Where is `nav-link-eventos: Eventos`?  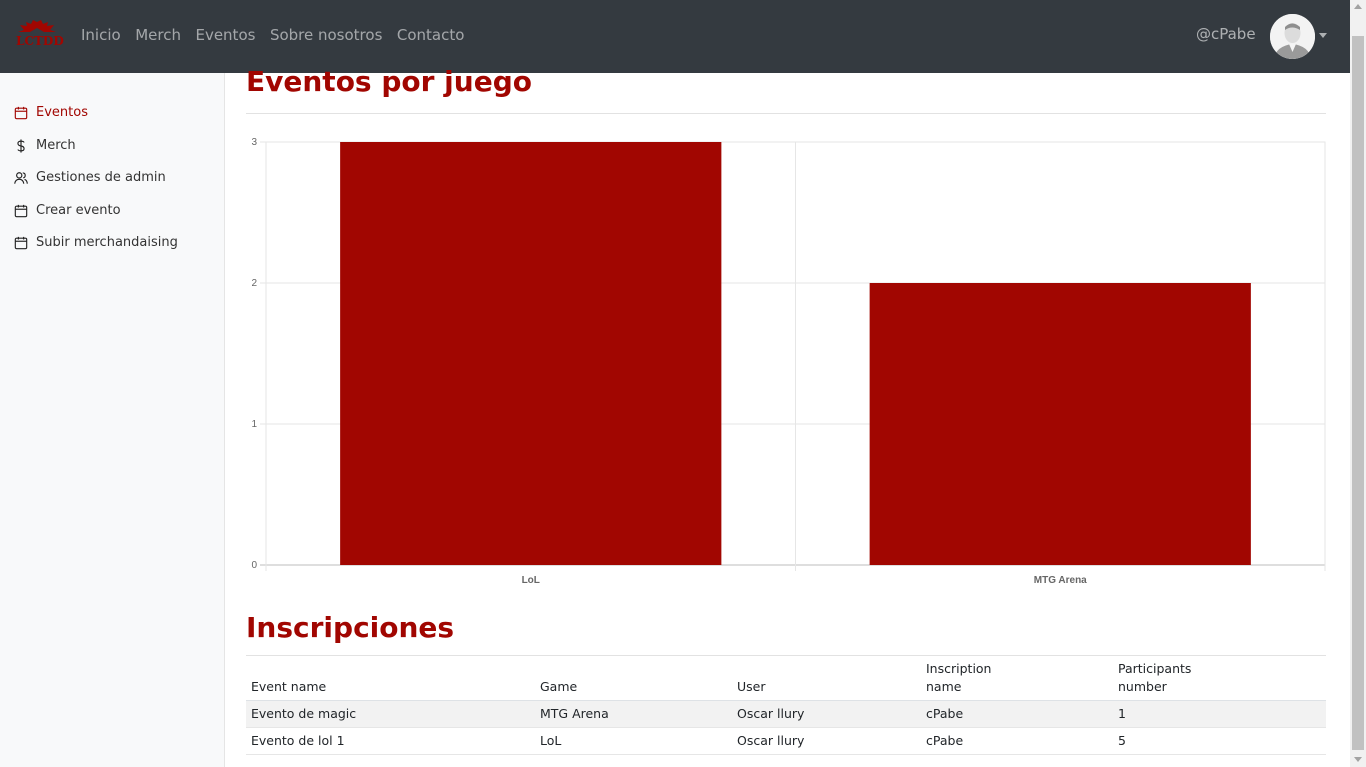
nav-link-eventos: Eventos is located at coordinates (225, 35).